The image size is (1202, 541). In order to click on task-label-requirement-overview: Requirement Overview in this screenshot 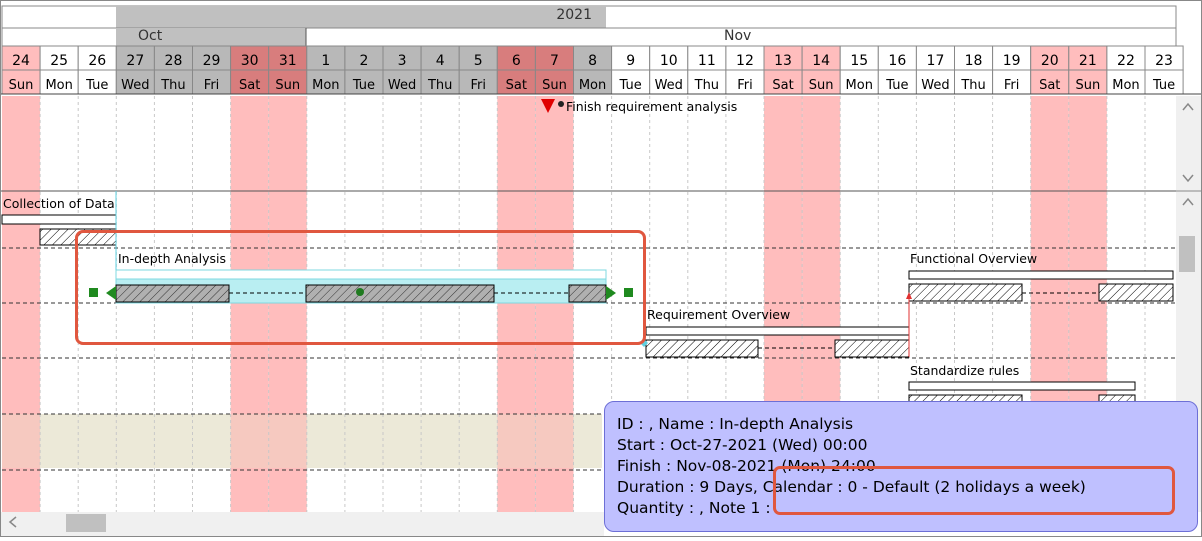, I will do `click(718, 314)`.